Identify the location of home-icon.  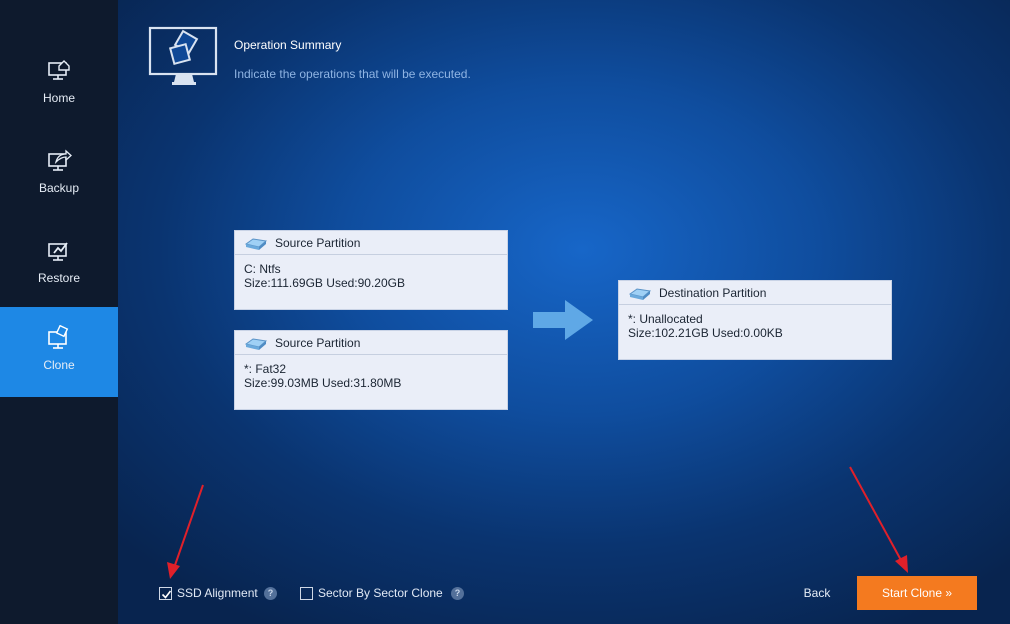
(59, 70).